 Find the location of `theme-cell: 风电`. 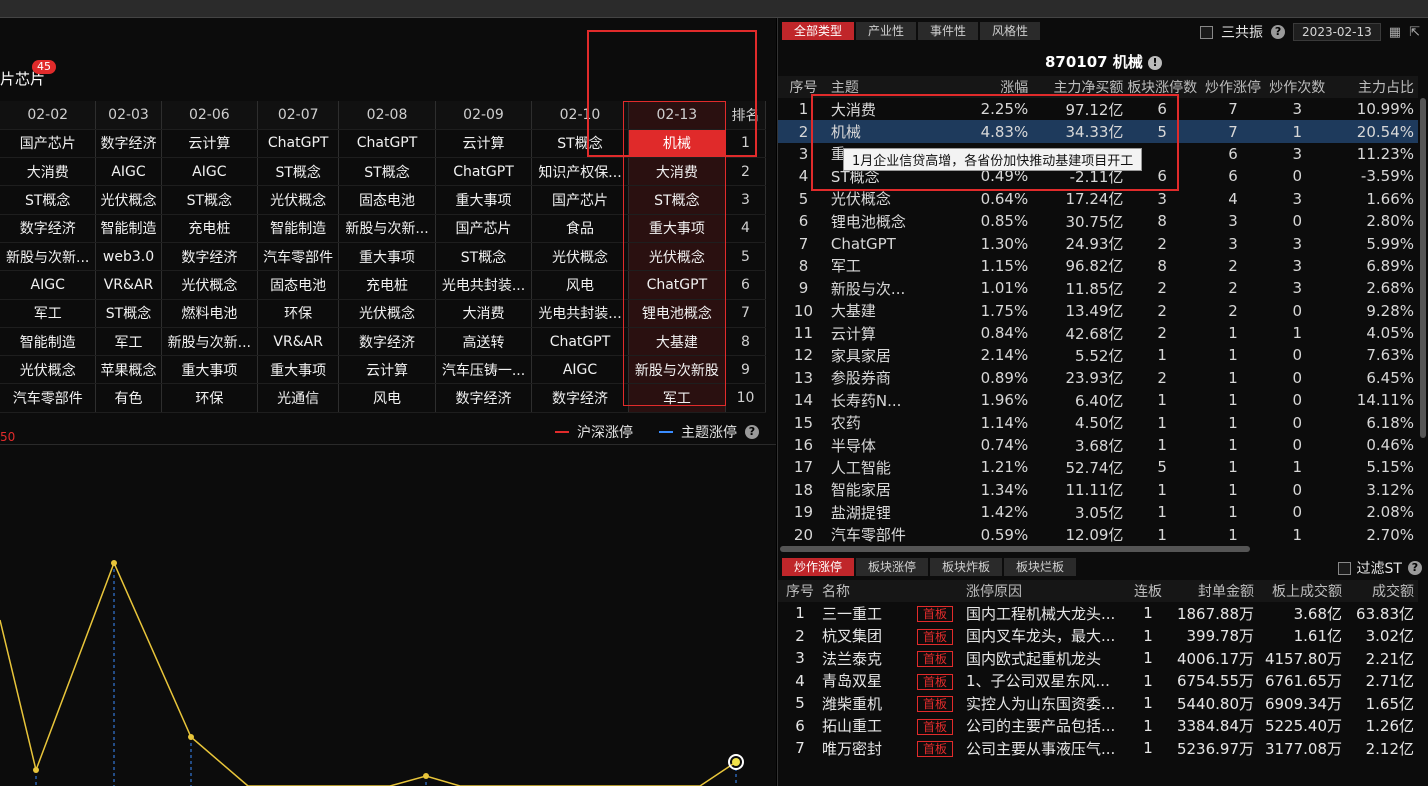

theme-cell: 风电 is located at coordinates (580, 285).